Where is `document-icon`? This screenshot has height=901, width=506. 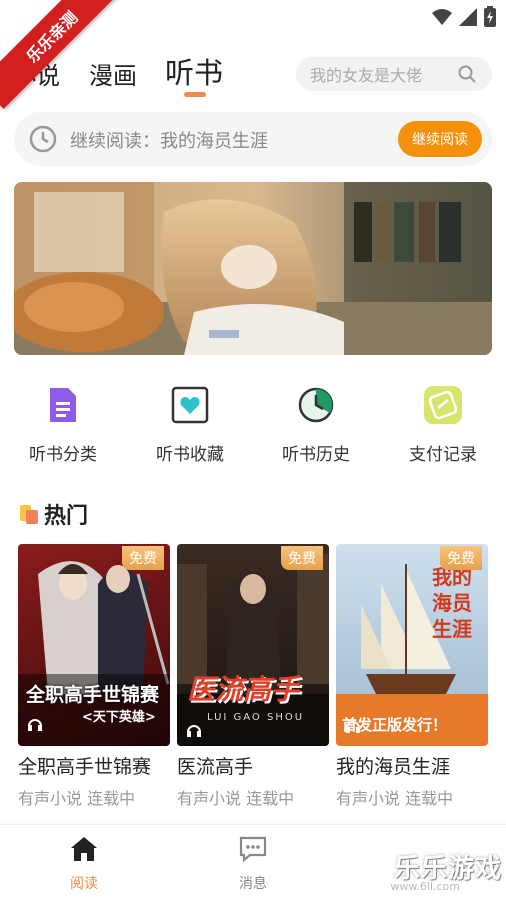
document-icon is located at coordinates (63, 405).